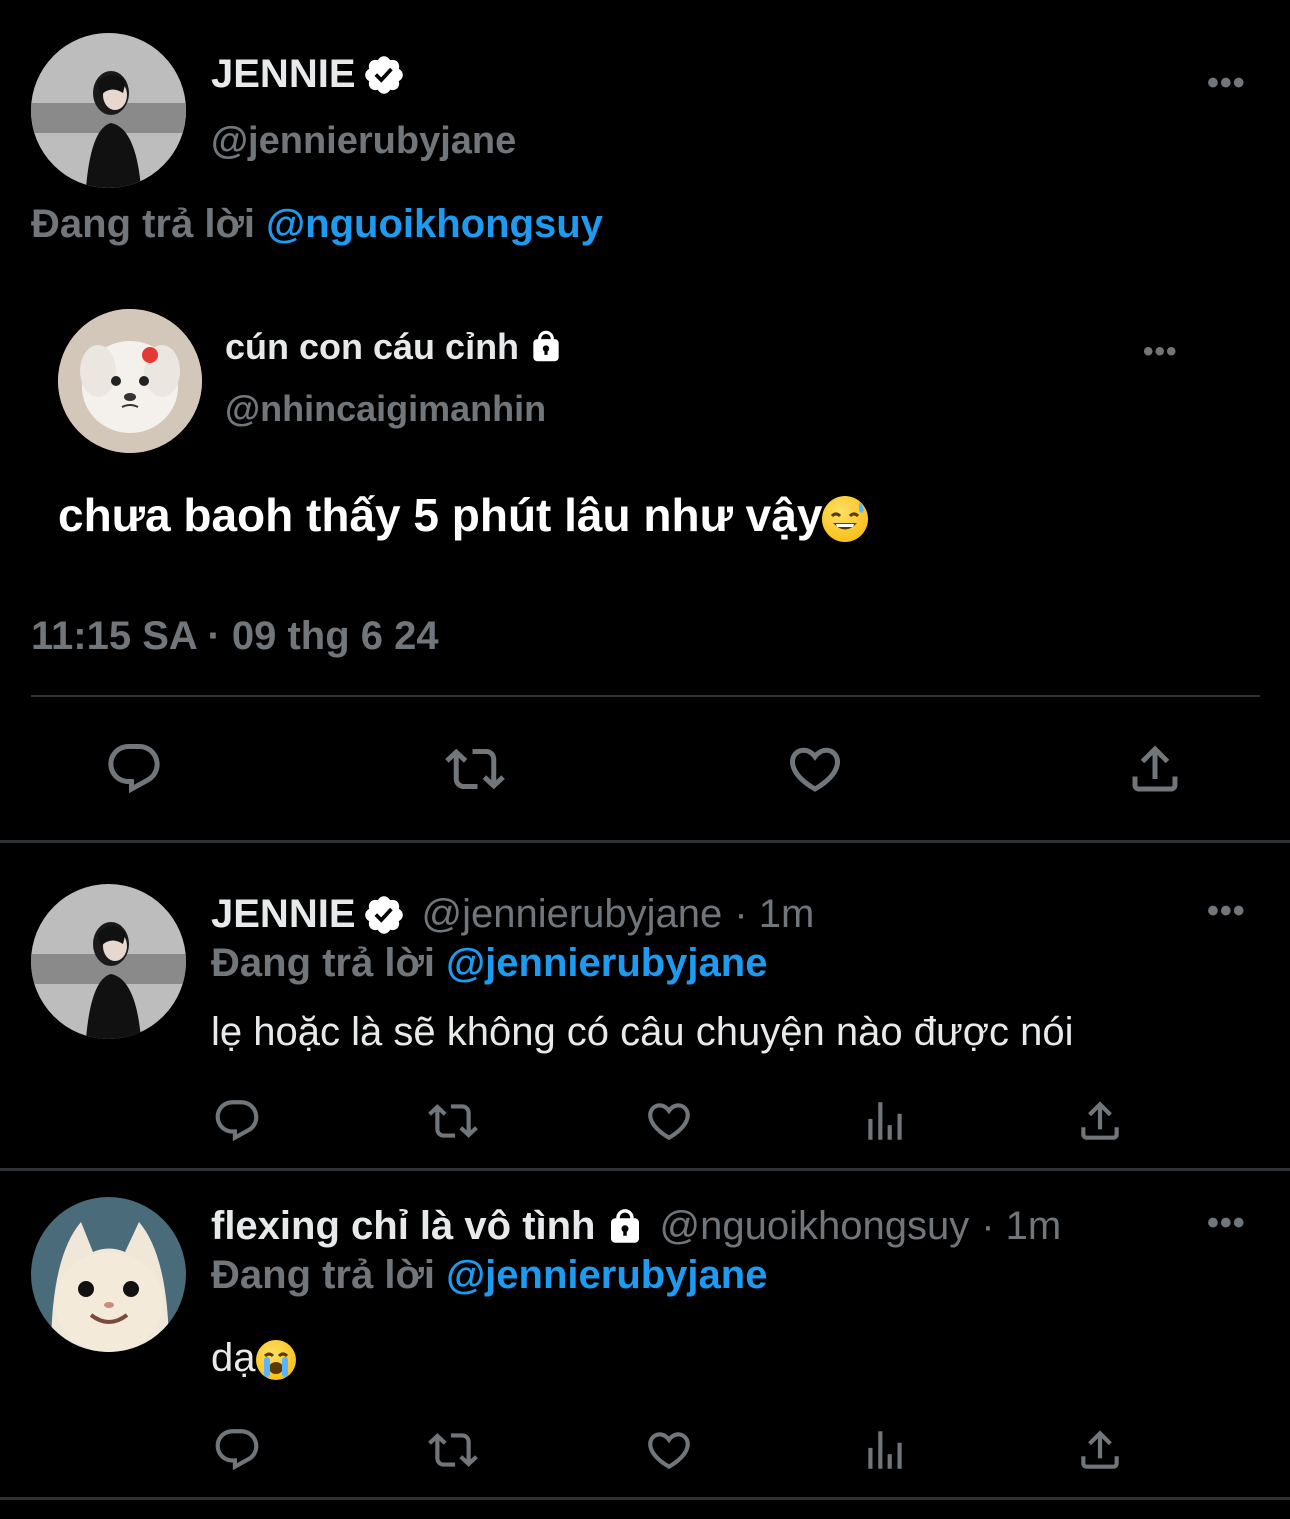  I want to click on reply1-reply-context: Đang trả lời @jennierubyjane, so click(489, 963).